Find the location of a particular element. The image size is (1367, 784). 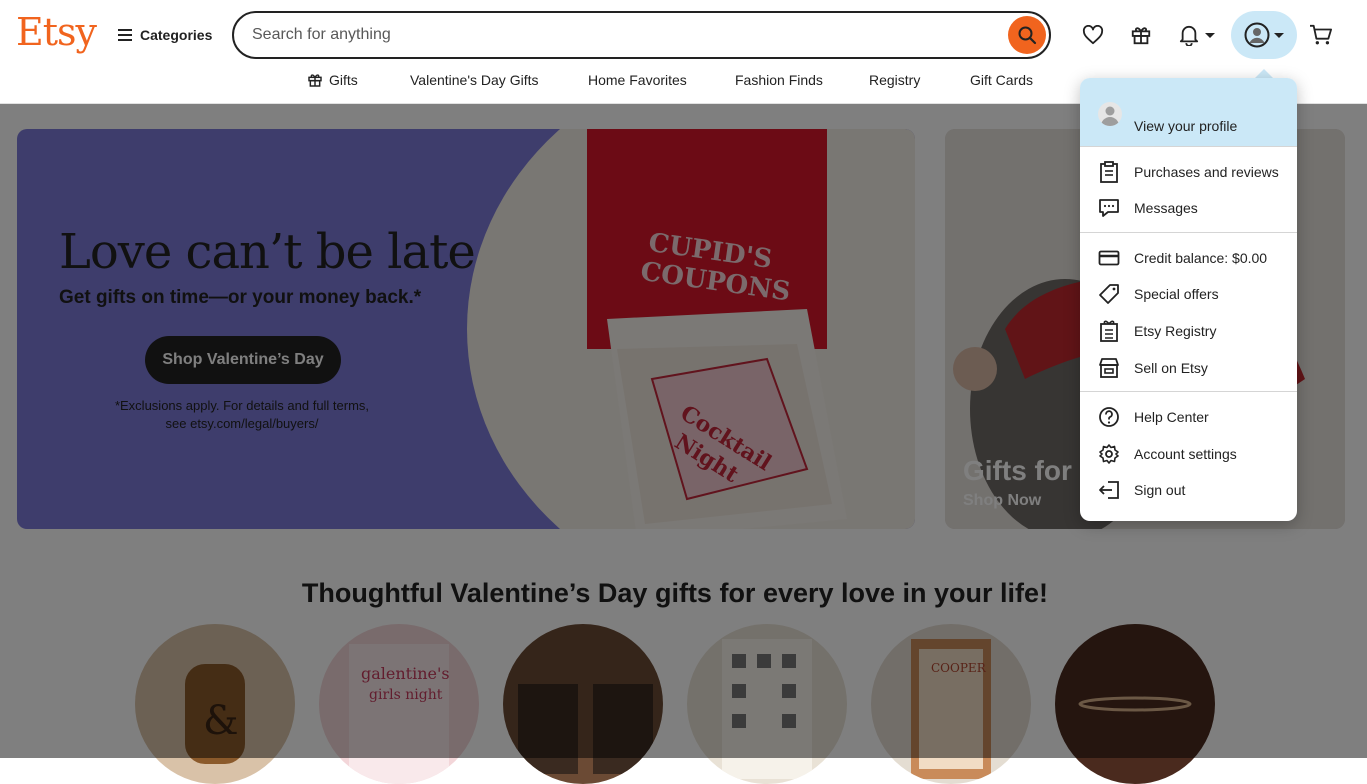

account-button is located at coordinates (1264, 35).